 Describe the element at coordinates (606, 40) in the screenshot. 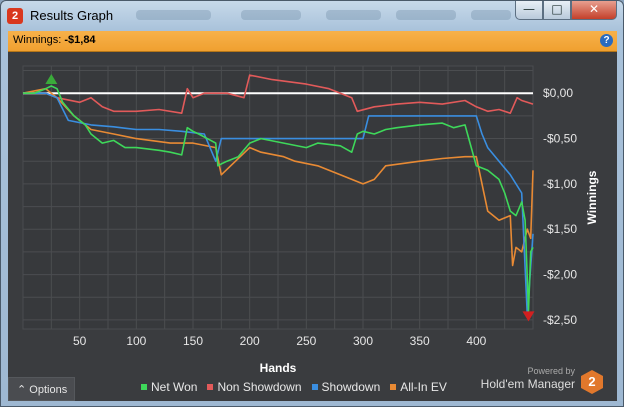

I see `help-icon: ?` at that location.